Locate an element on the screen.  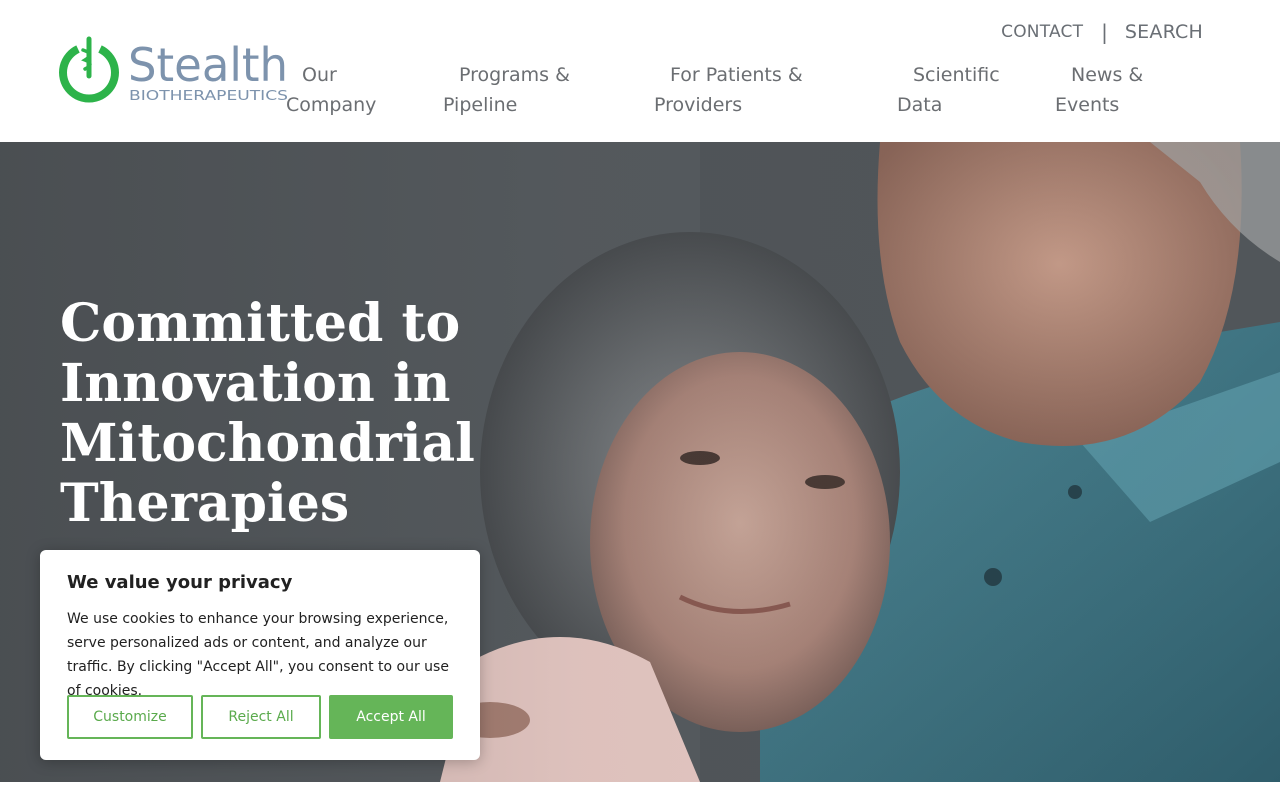
nav-scientific-data: Scientific Data is located at coordinates (948, 90).